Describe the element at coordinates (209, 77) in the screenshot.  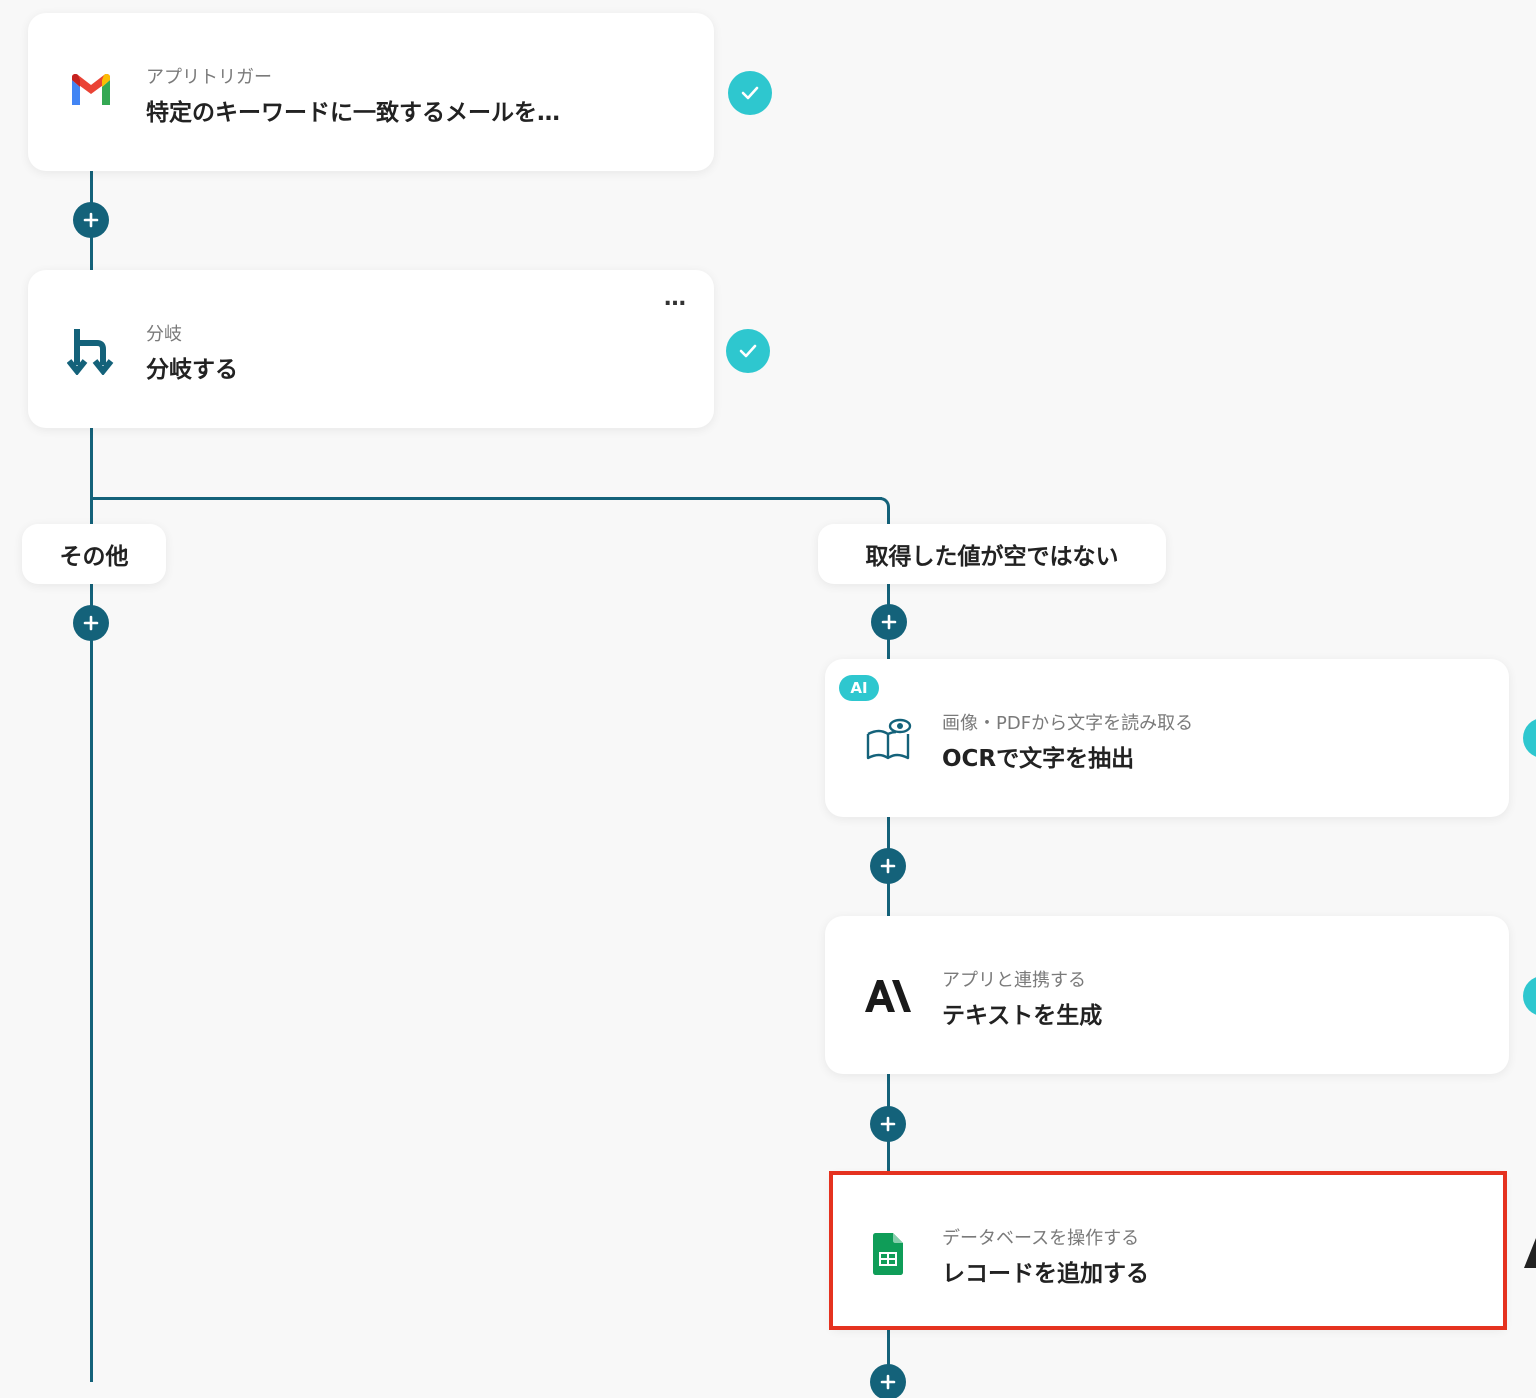
I see `trigger-subtitle: アプリトリガー` at that location.